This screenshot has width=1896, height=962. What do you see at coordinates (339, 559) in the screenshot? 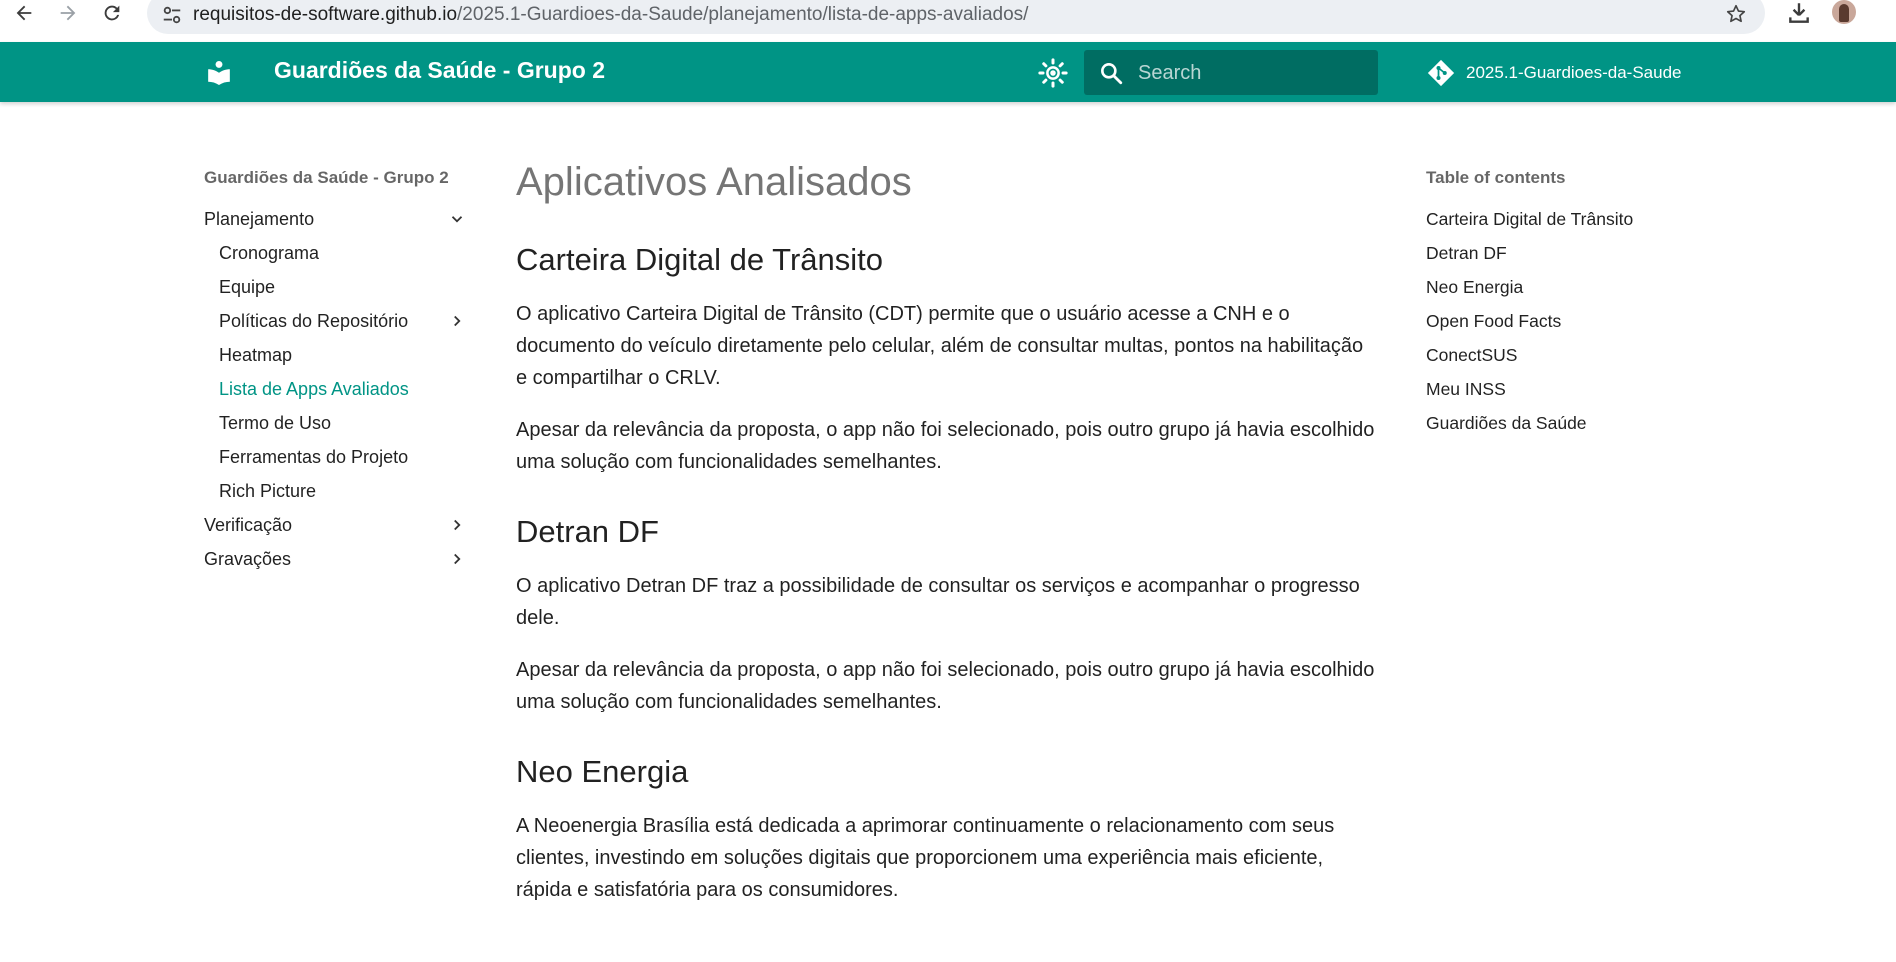
I see `nav-item-gravacoes: Gravações` at bounding box center [339, 559].